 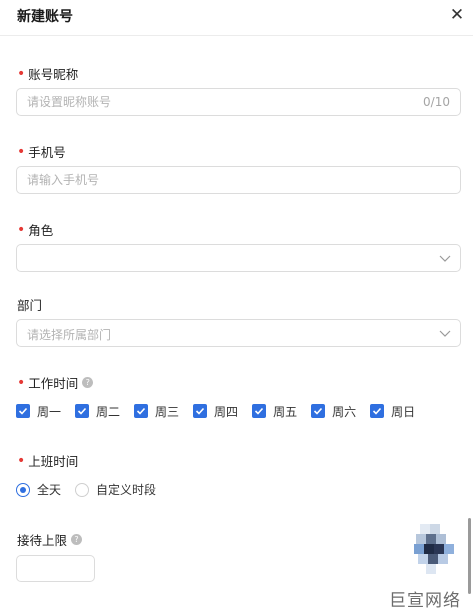 I want to click on radio-label: 全天, so click(x=49, y=490).